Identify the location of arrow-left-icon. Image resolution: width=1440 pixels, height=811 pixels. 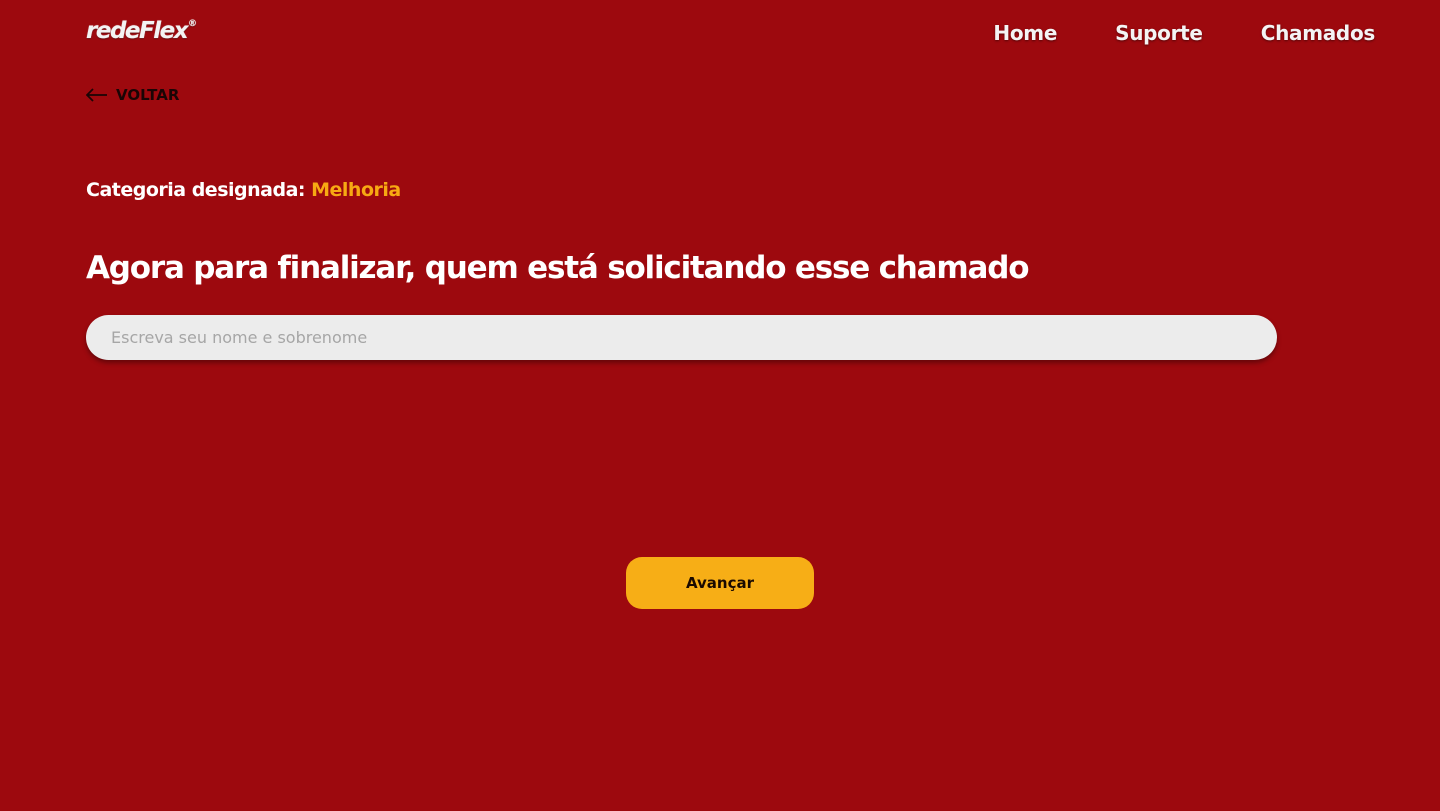
(96, 95).